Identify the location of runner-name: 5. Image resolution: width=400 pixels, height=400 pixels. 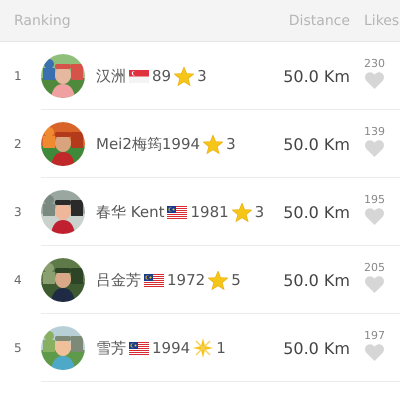
(236, 280).